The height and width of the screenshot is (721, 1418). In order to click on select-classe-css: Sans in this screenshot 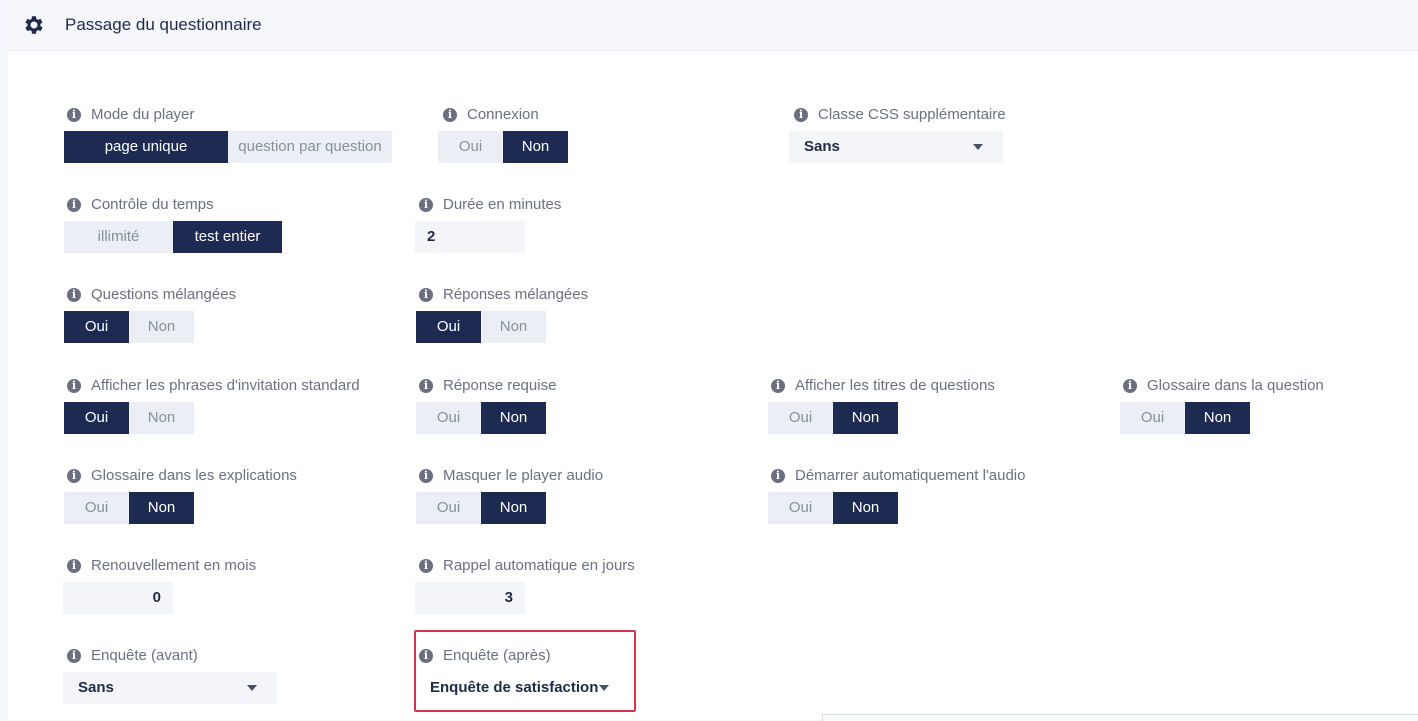, I will do `click(896, 147)`.